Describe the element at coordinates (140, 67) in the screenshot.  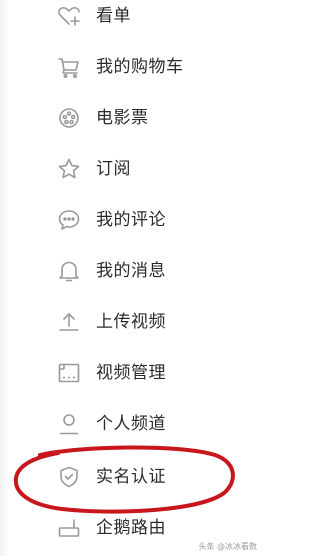
I see `menu-item-label: 我的购物车` at that location.